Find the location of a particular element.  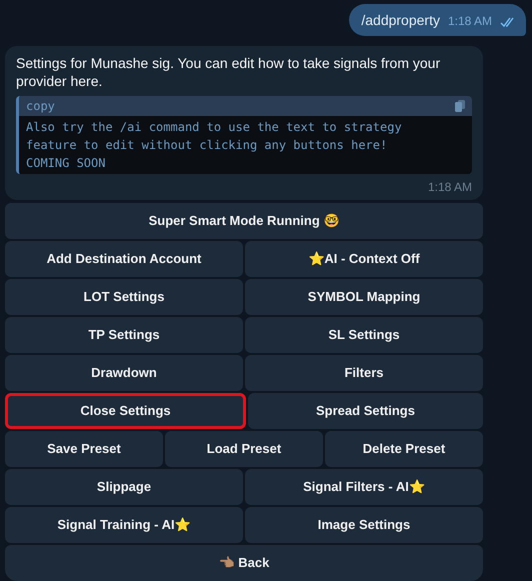

keyboard-button: Super Smart Mode Running 🤓 is located at coordinates (244, 221).